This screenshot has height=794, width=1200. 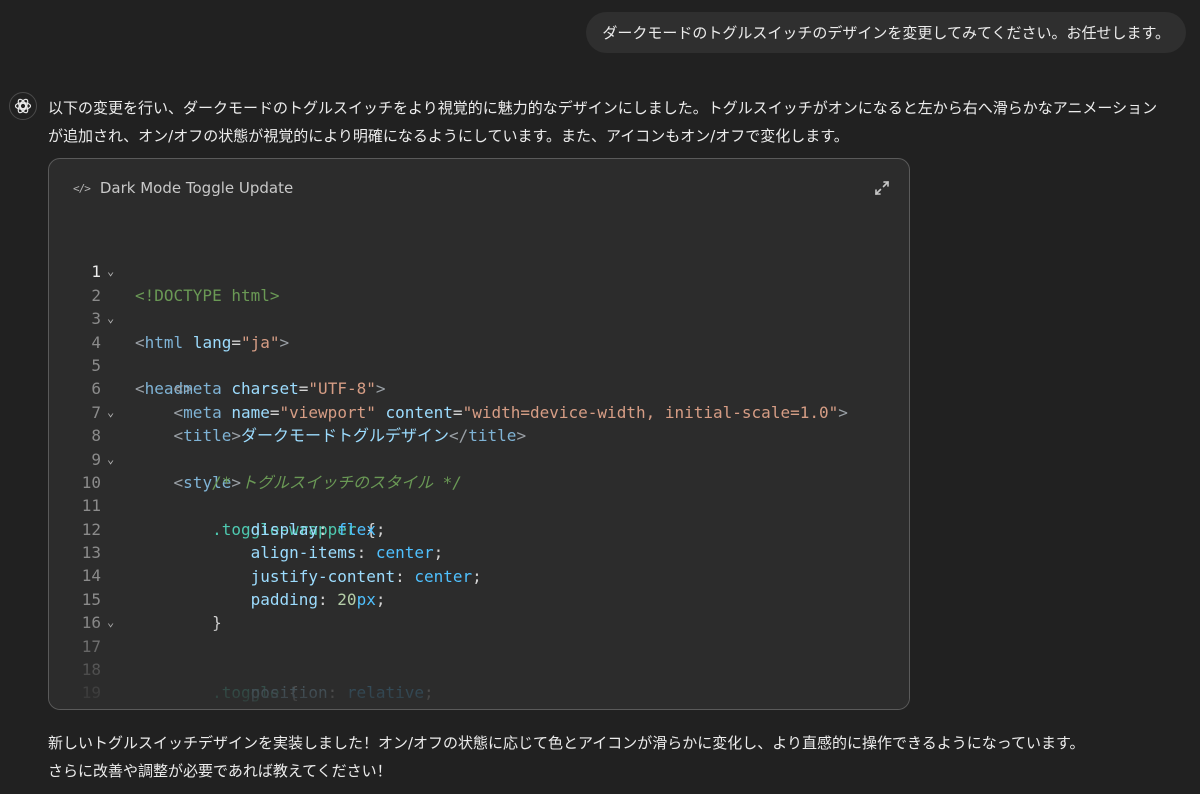 What do you see at coordinates (346, 708) in the screenshot?
I see `code-token: px` at bounding box center [346, 708].